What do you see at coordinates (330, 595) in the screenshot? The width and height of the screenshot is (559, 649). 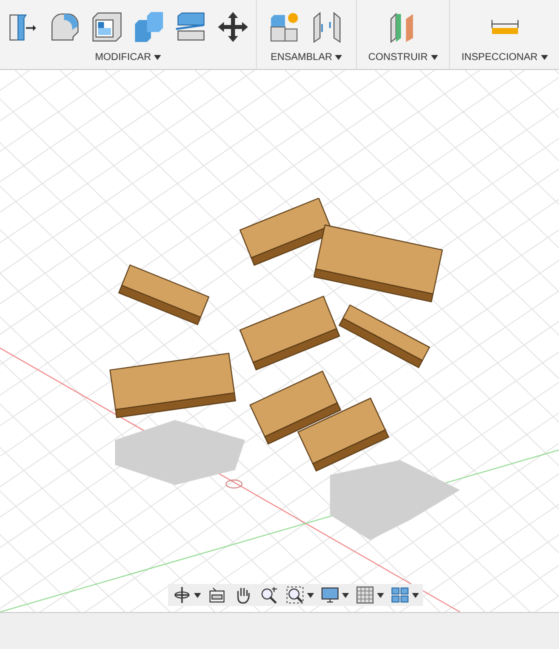 I see `monitor-icon` at bounding box center [330, 595].